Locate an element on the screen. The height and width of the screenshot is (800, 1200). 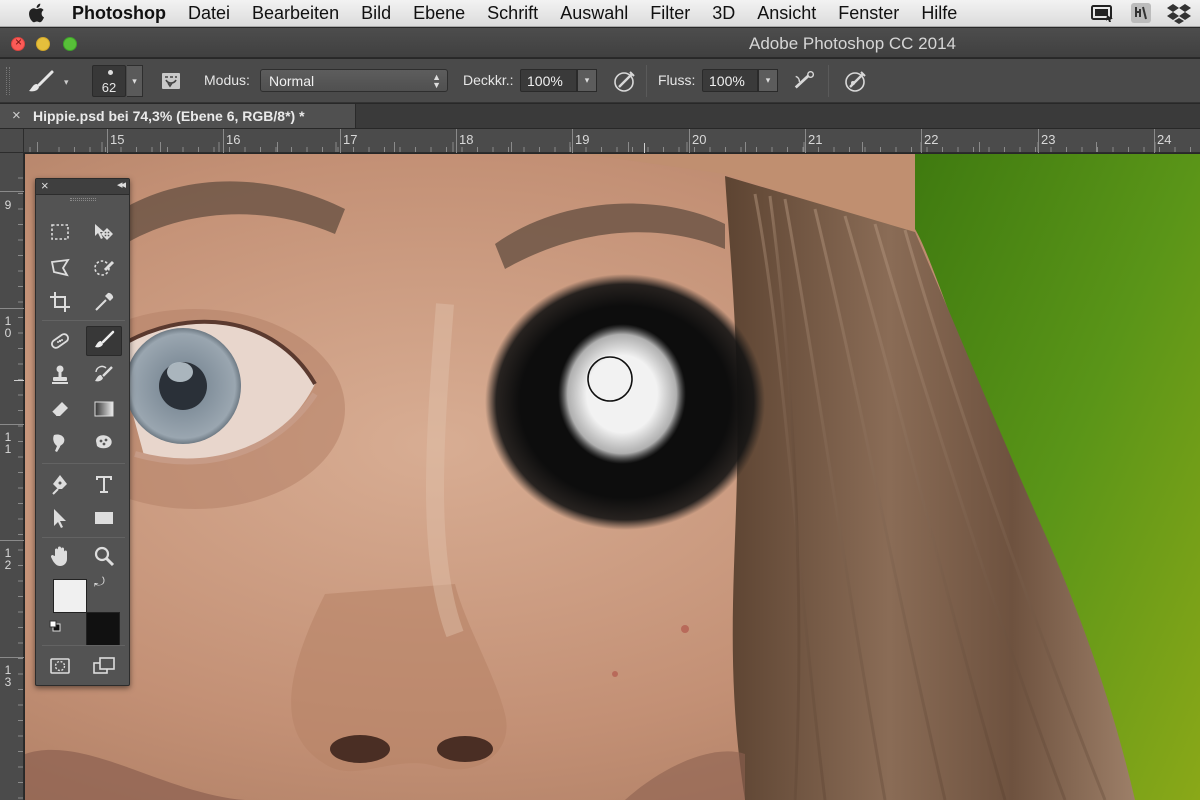
quick-selection-icon is located at coordinates (104, 268).